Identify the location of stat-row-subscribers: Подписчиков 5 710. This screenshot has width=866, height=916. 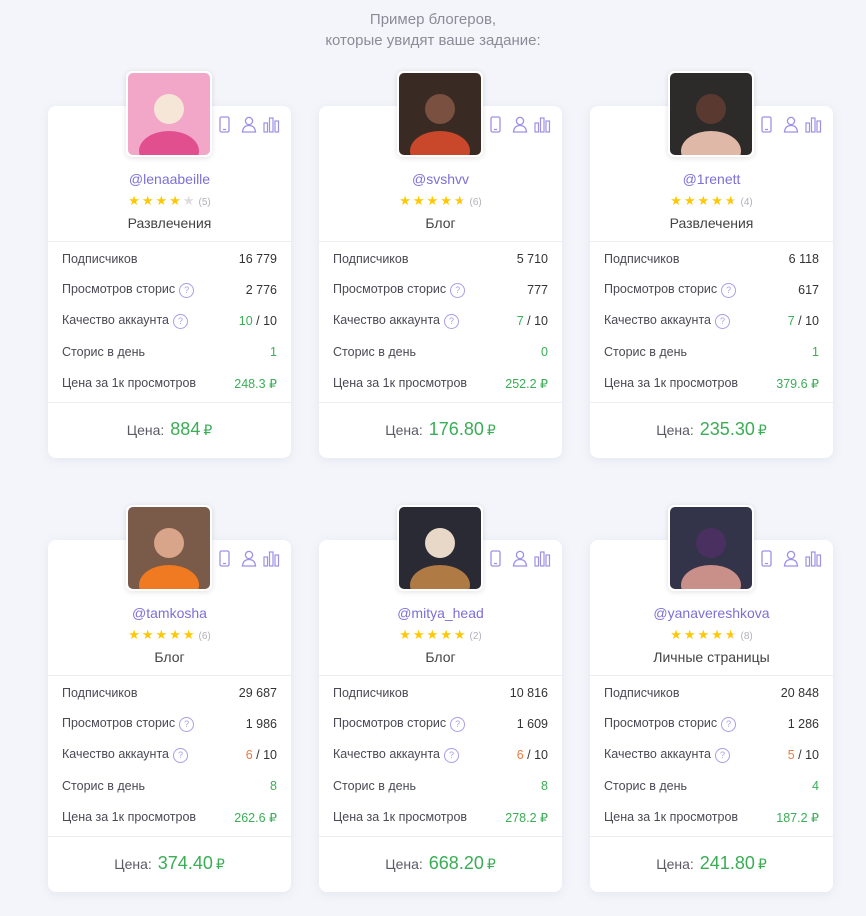
(440, 259).